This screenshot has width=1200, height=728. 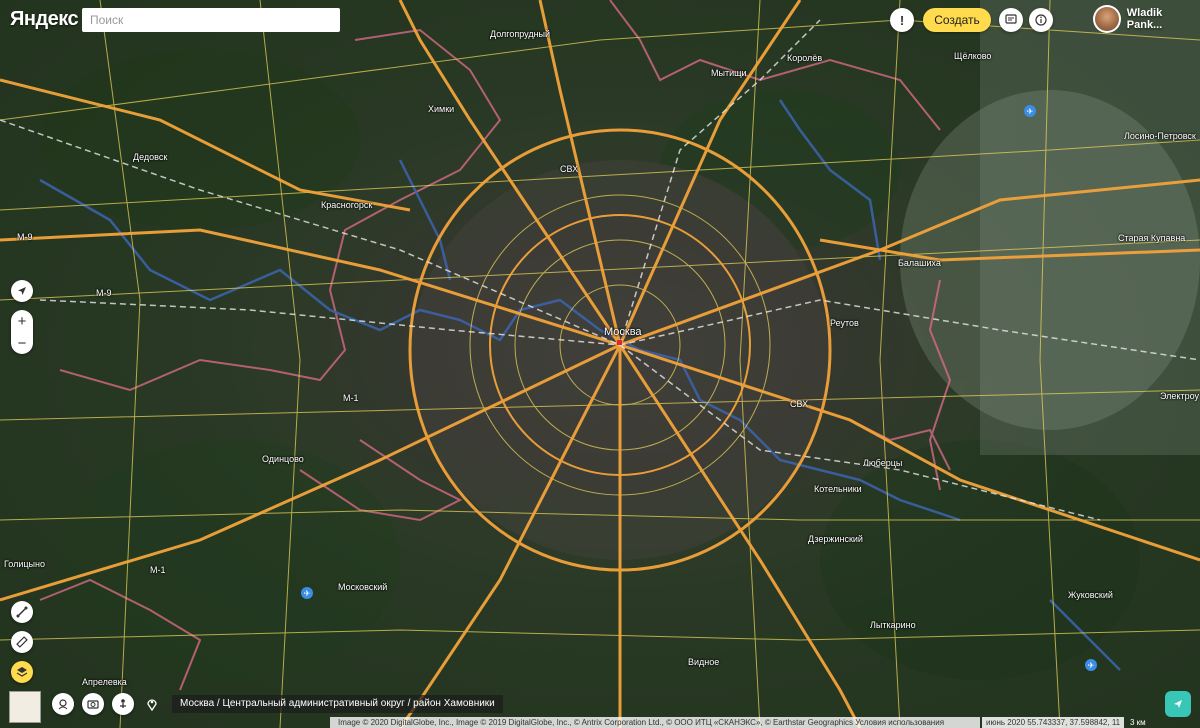 I want to click on minus-icon: −, so click(x=22, y=343).